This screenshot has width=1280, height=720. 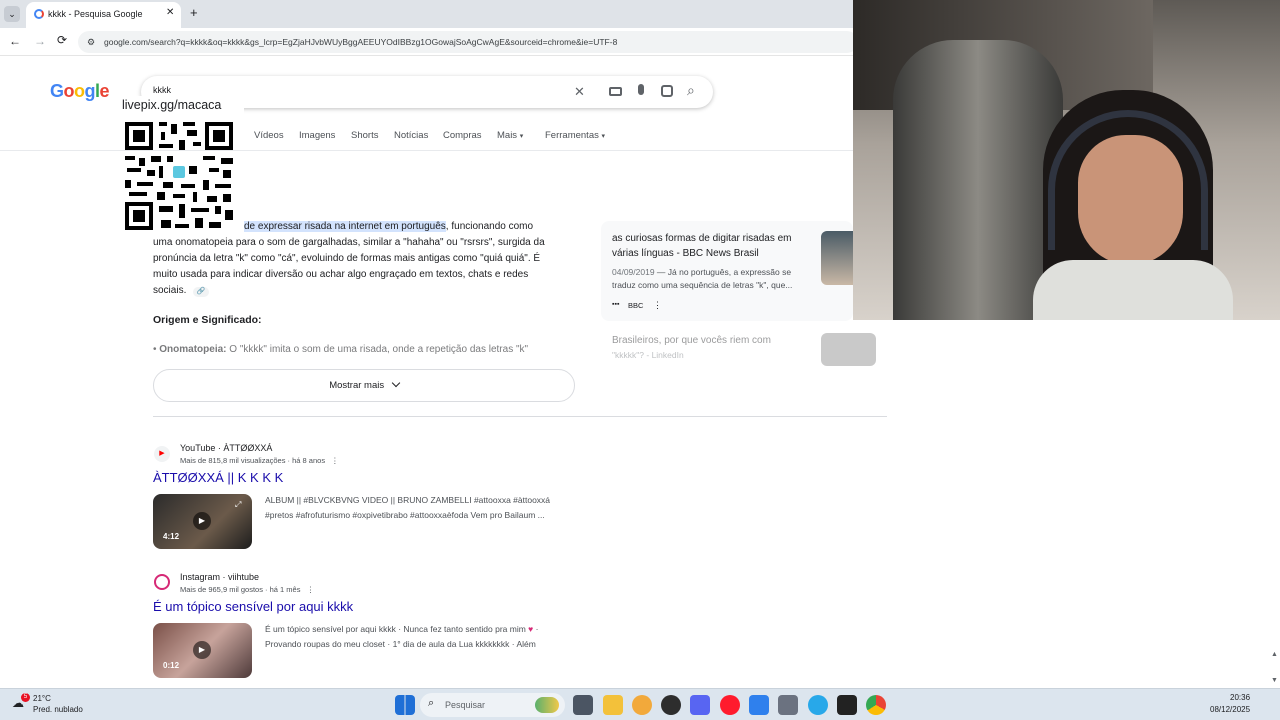 I want to click on result-author: viihtube, so click(x=244, y=577).